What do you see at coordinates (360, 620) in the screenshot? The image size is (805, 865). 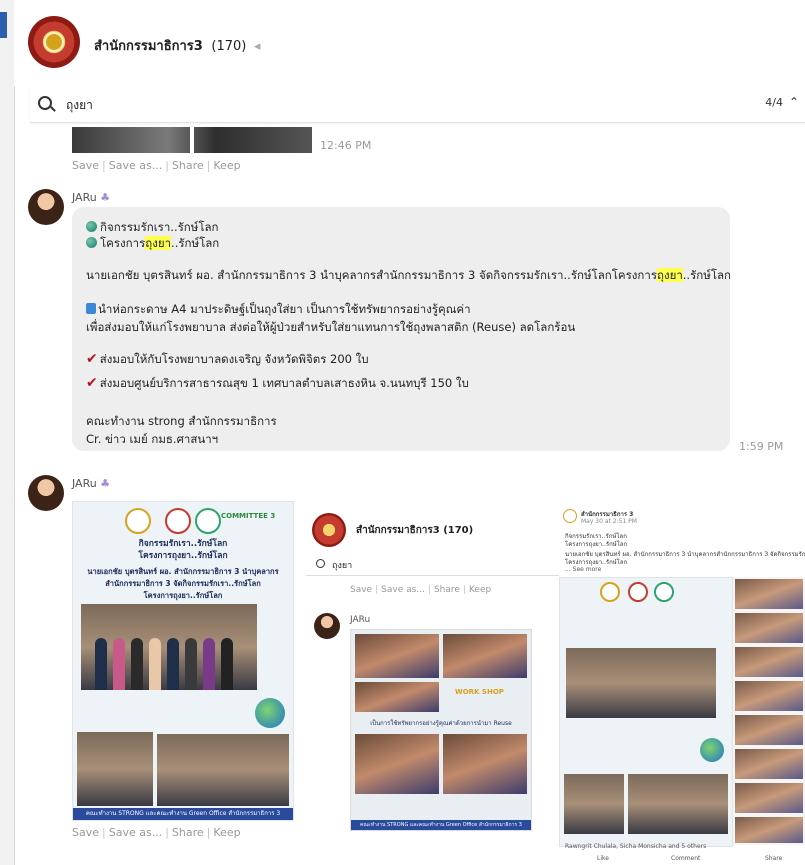 I see `sender-name: JARu` at bounding box center [360, 620].